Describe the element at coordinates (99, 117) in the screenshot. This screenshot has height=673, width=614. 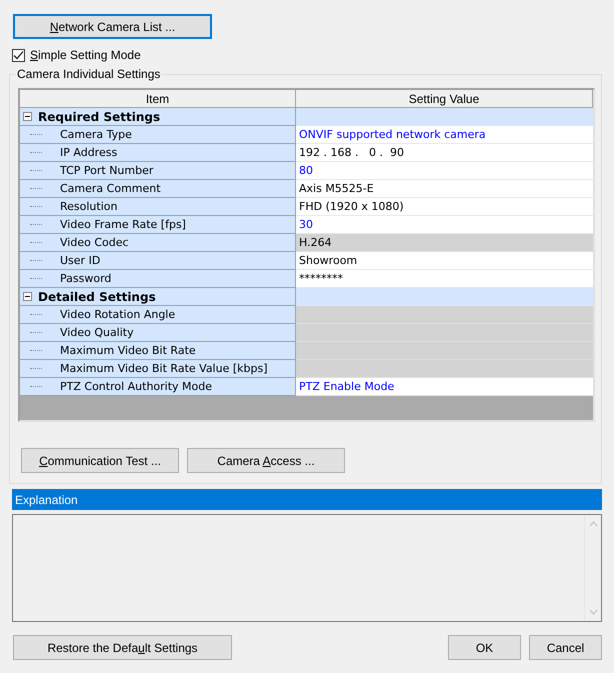
I see `category-label: Required Settings` at that location.